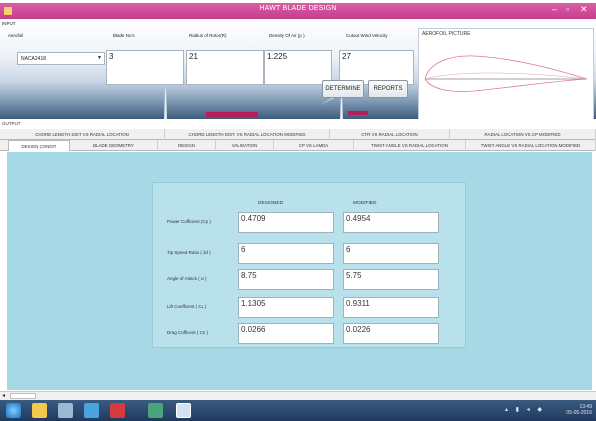 This screenshot has width=596, height=421. What do you see at coordinates (16, 35) in the screenshot?
I see `airfoil-label: Aerofoil` at bounding box center [16, 35].